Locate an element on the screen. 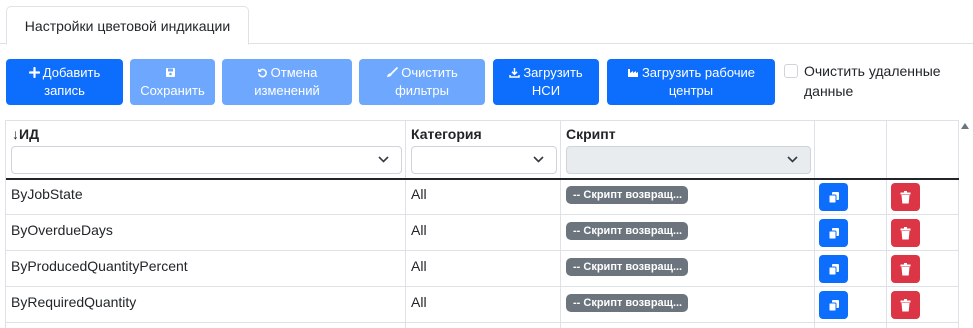 This screenshot has width=973, height=328. row-id: ByJobState is located at coordinates (47, 194).